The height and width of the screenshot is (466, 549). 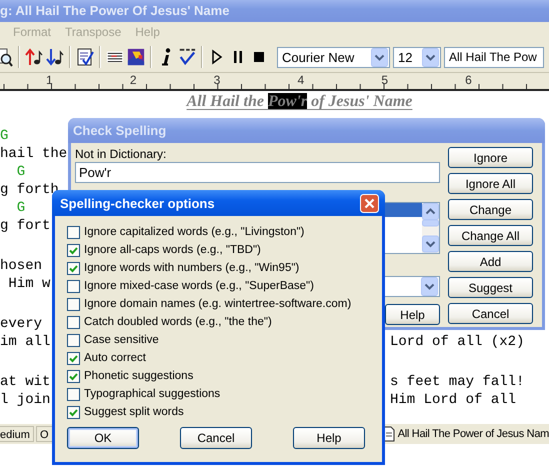 I want to click on lyric-text: Him Lord of all, so click(x=453, y=400).